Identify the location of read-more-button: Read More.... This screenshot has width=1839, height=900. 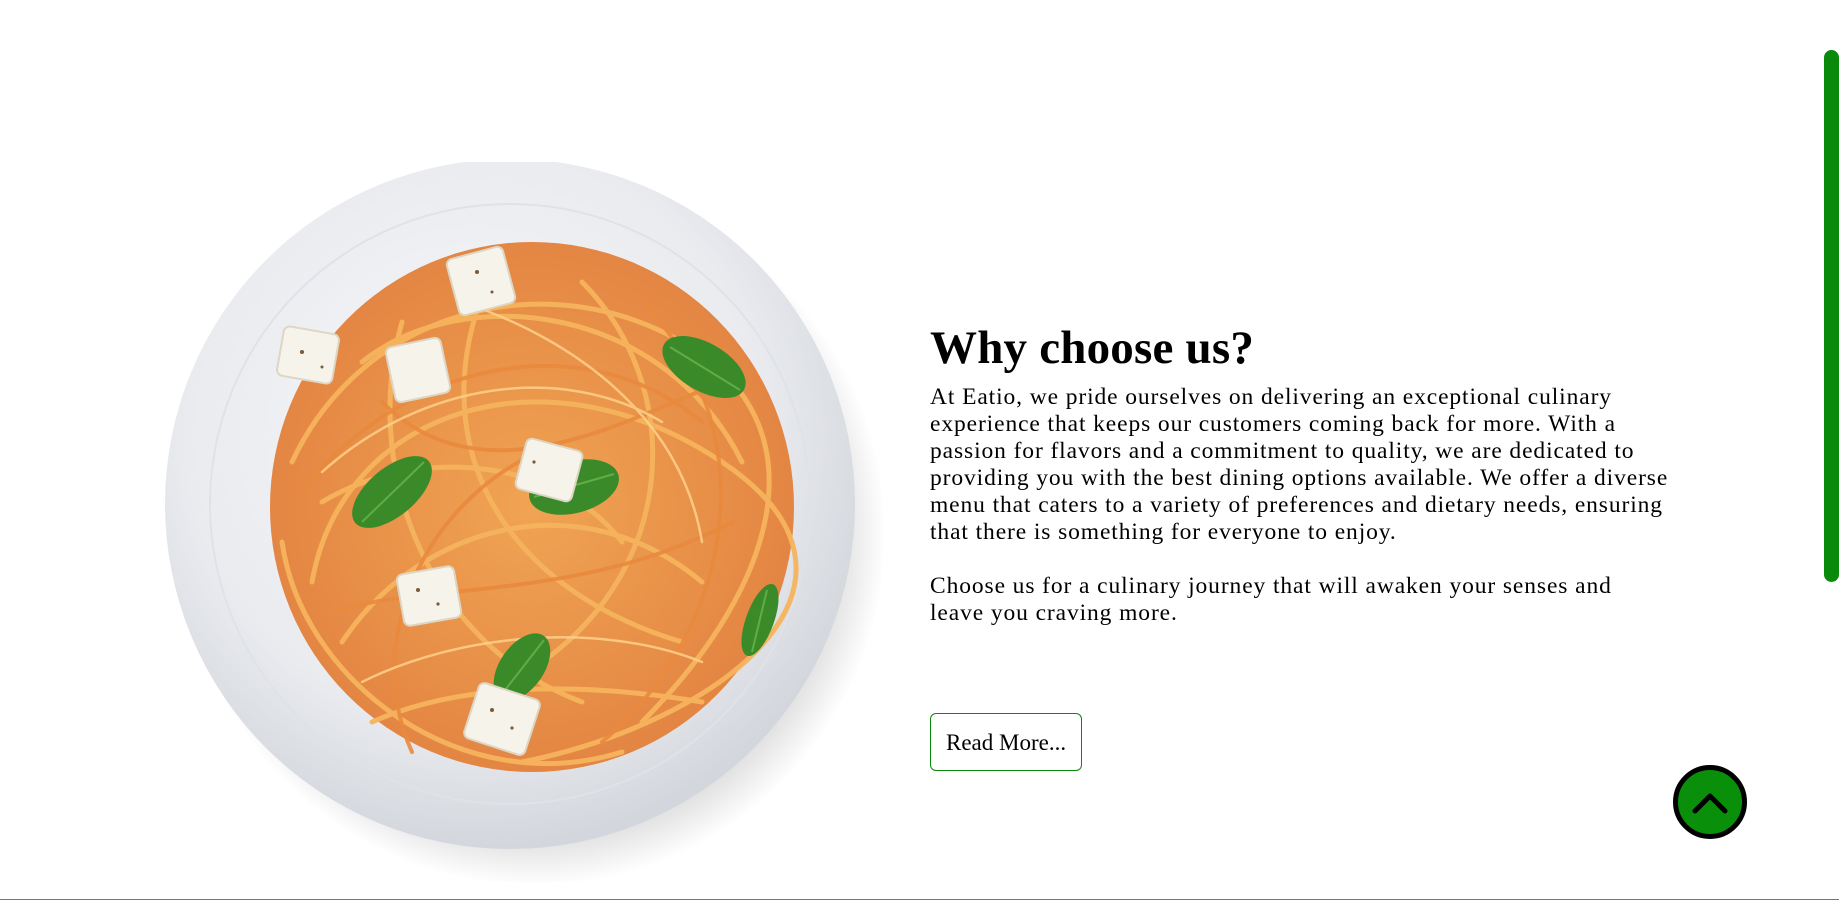
(1006, 742).